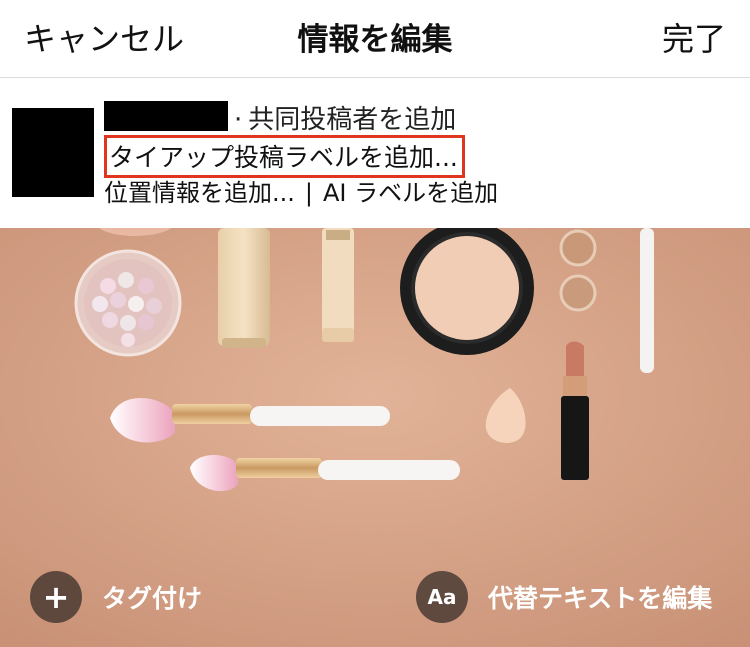  Describe the element at coordinates (104, 37) in the screenshot. I see `cancel-button: キャンセル` at that location.